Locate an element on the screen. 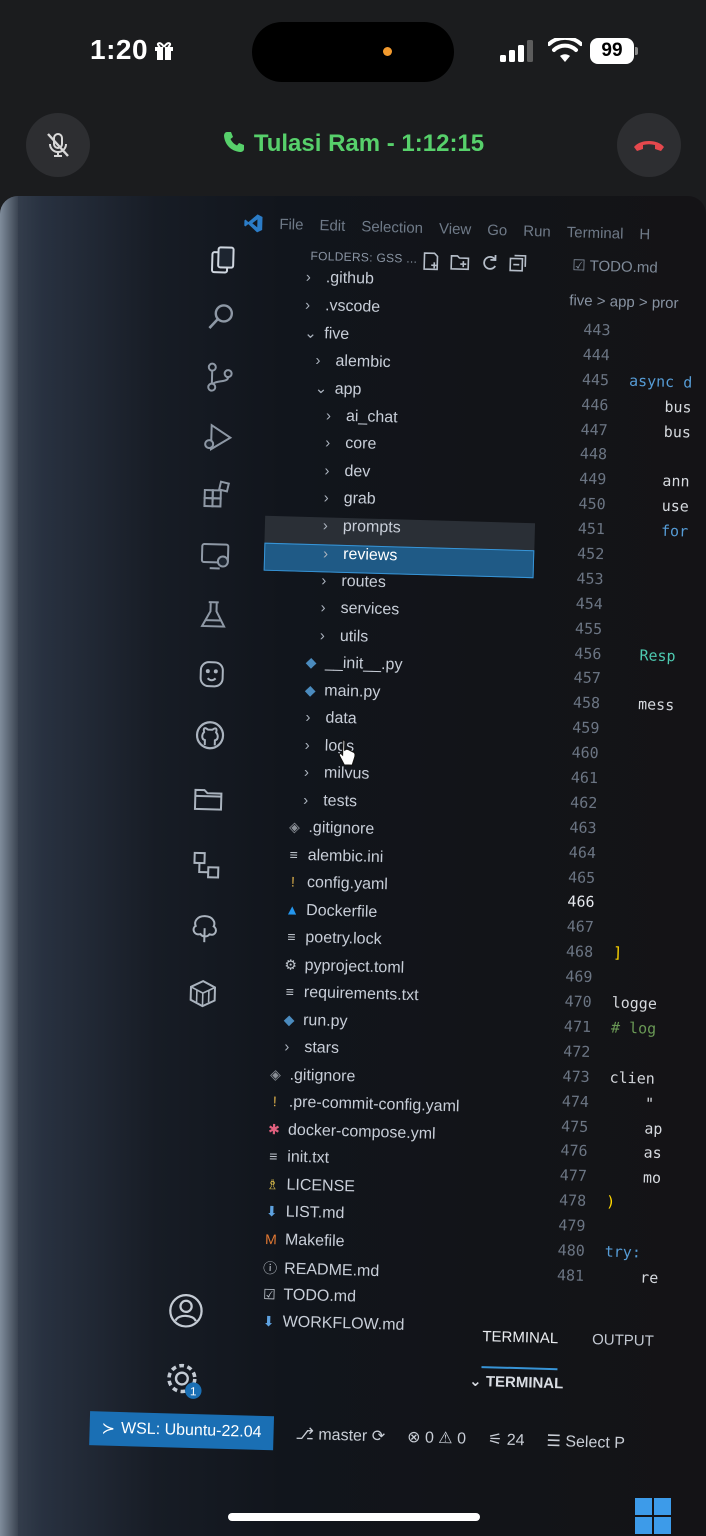  home-indicator is located at coordinates (354, 1517).